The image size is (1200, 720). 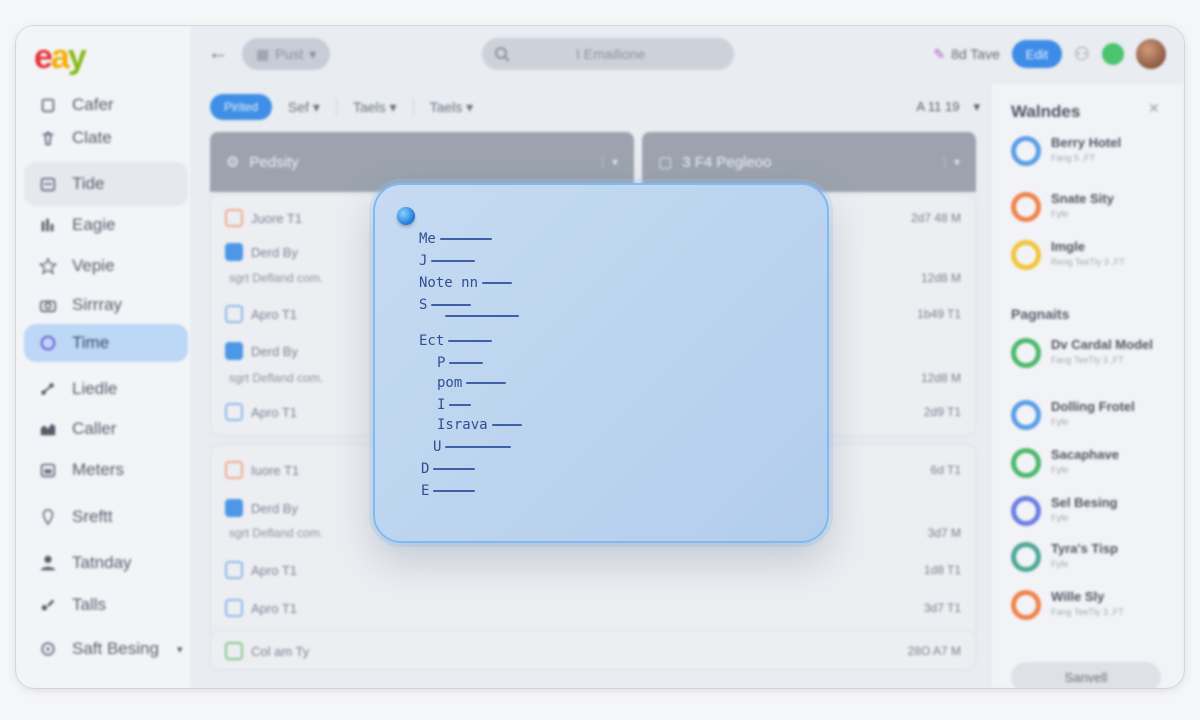 What do you see at coordinates (1084, 548) in the screenshot?
I see `item-name: Tyra's Tisp` at bounding box center [1084, 548].